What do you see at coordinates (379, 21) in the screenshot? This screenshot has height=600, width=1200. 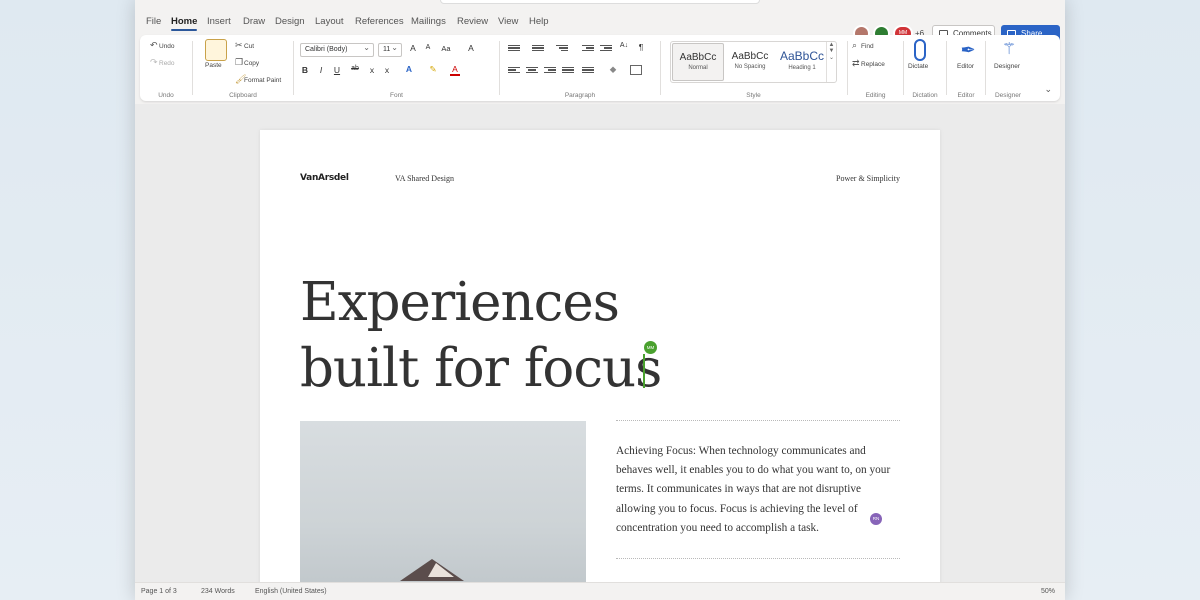 I see `tab-references: References` at bounding box center [379, 21].